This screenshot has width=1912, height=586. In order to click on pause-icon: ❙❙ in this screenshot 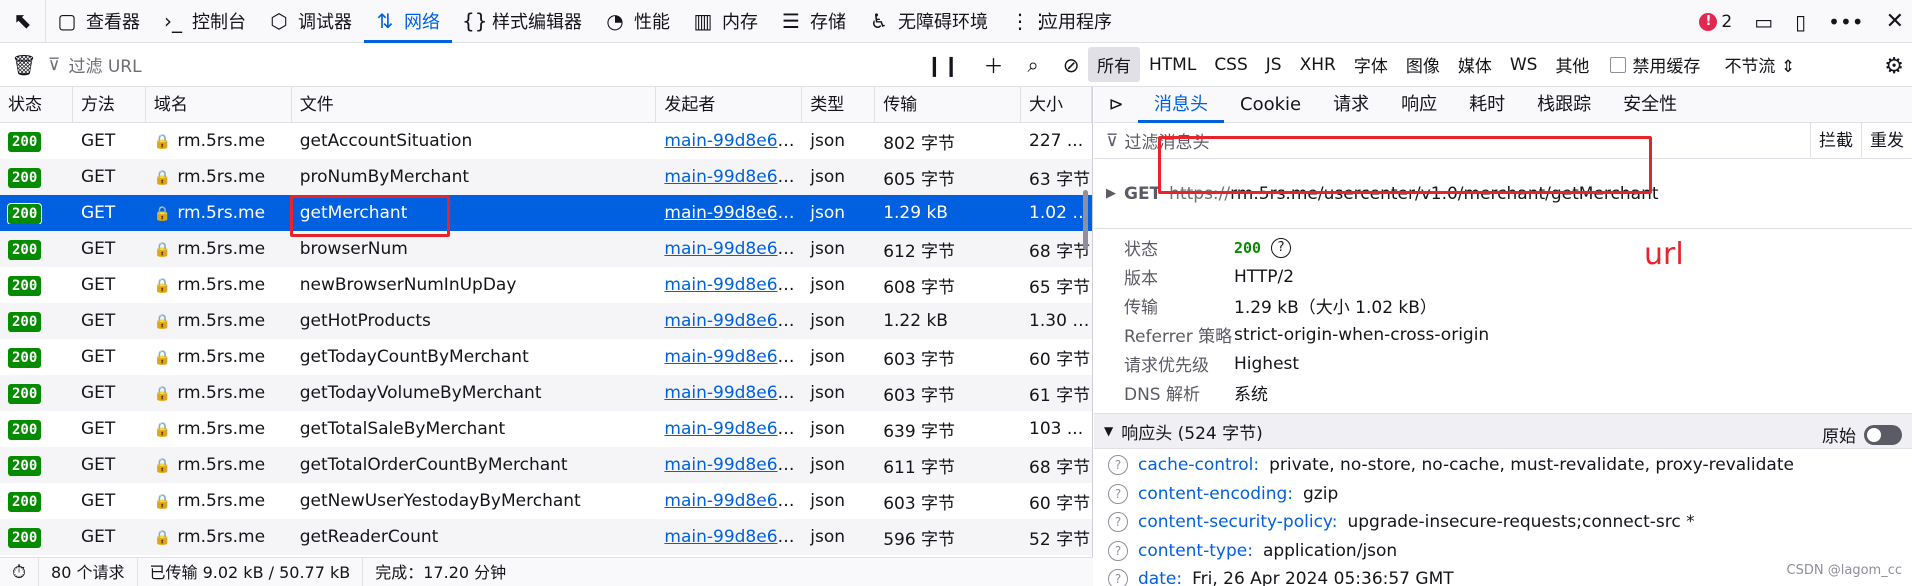, I will do `click(943, 65)`.